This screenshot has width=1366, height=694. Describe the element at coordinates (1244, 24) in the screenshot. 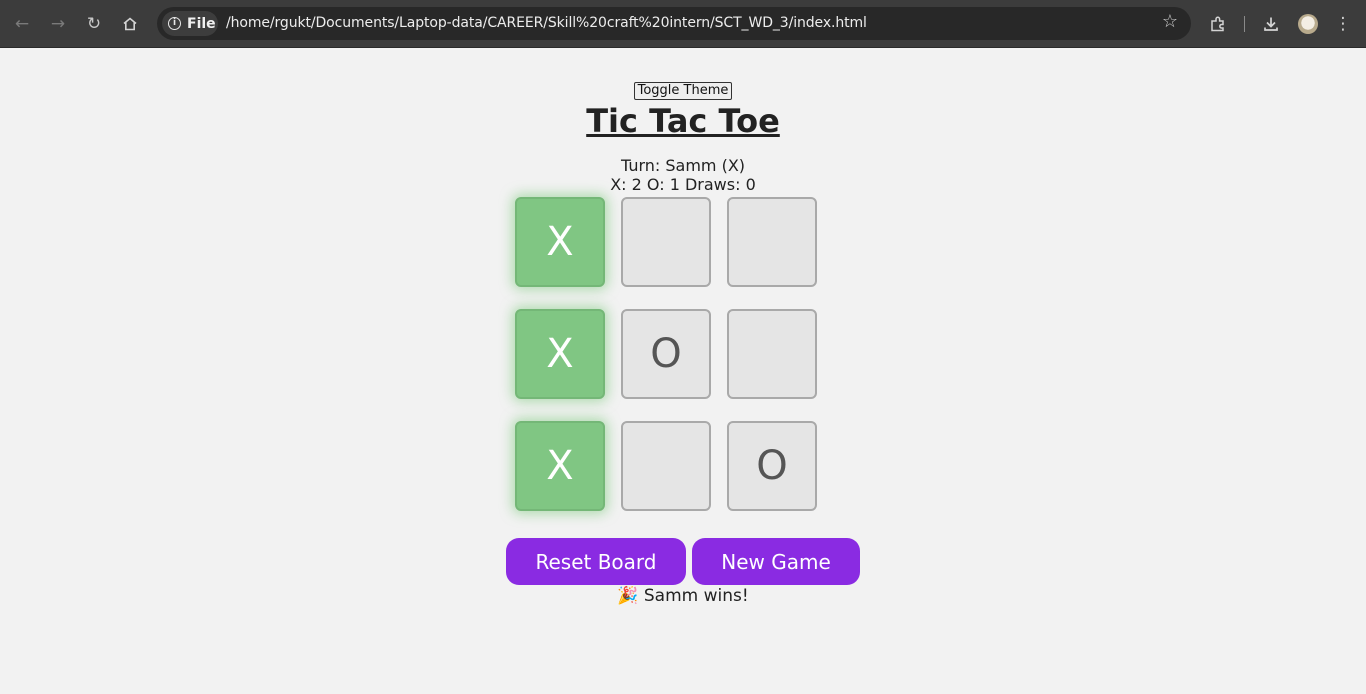

I see `toolbar-divider` at that location.